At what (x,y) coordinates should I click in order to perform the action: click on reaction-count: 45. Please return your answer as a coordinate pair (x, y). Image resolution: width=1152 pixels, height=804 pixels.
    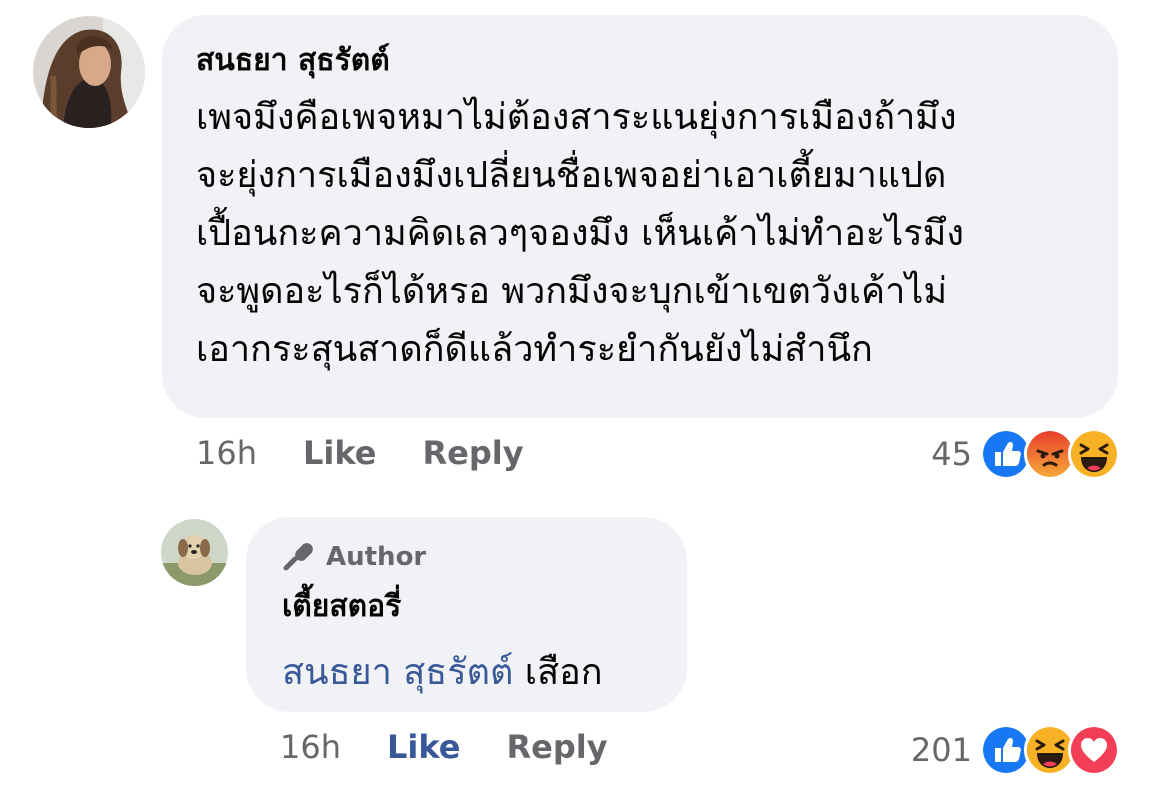
    Looking at the image, I should click on (951, 454).